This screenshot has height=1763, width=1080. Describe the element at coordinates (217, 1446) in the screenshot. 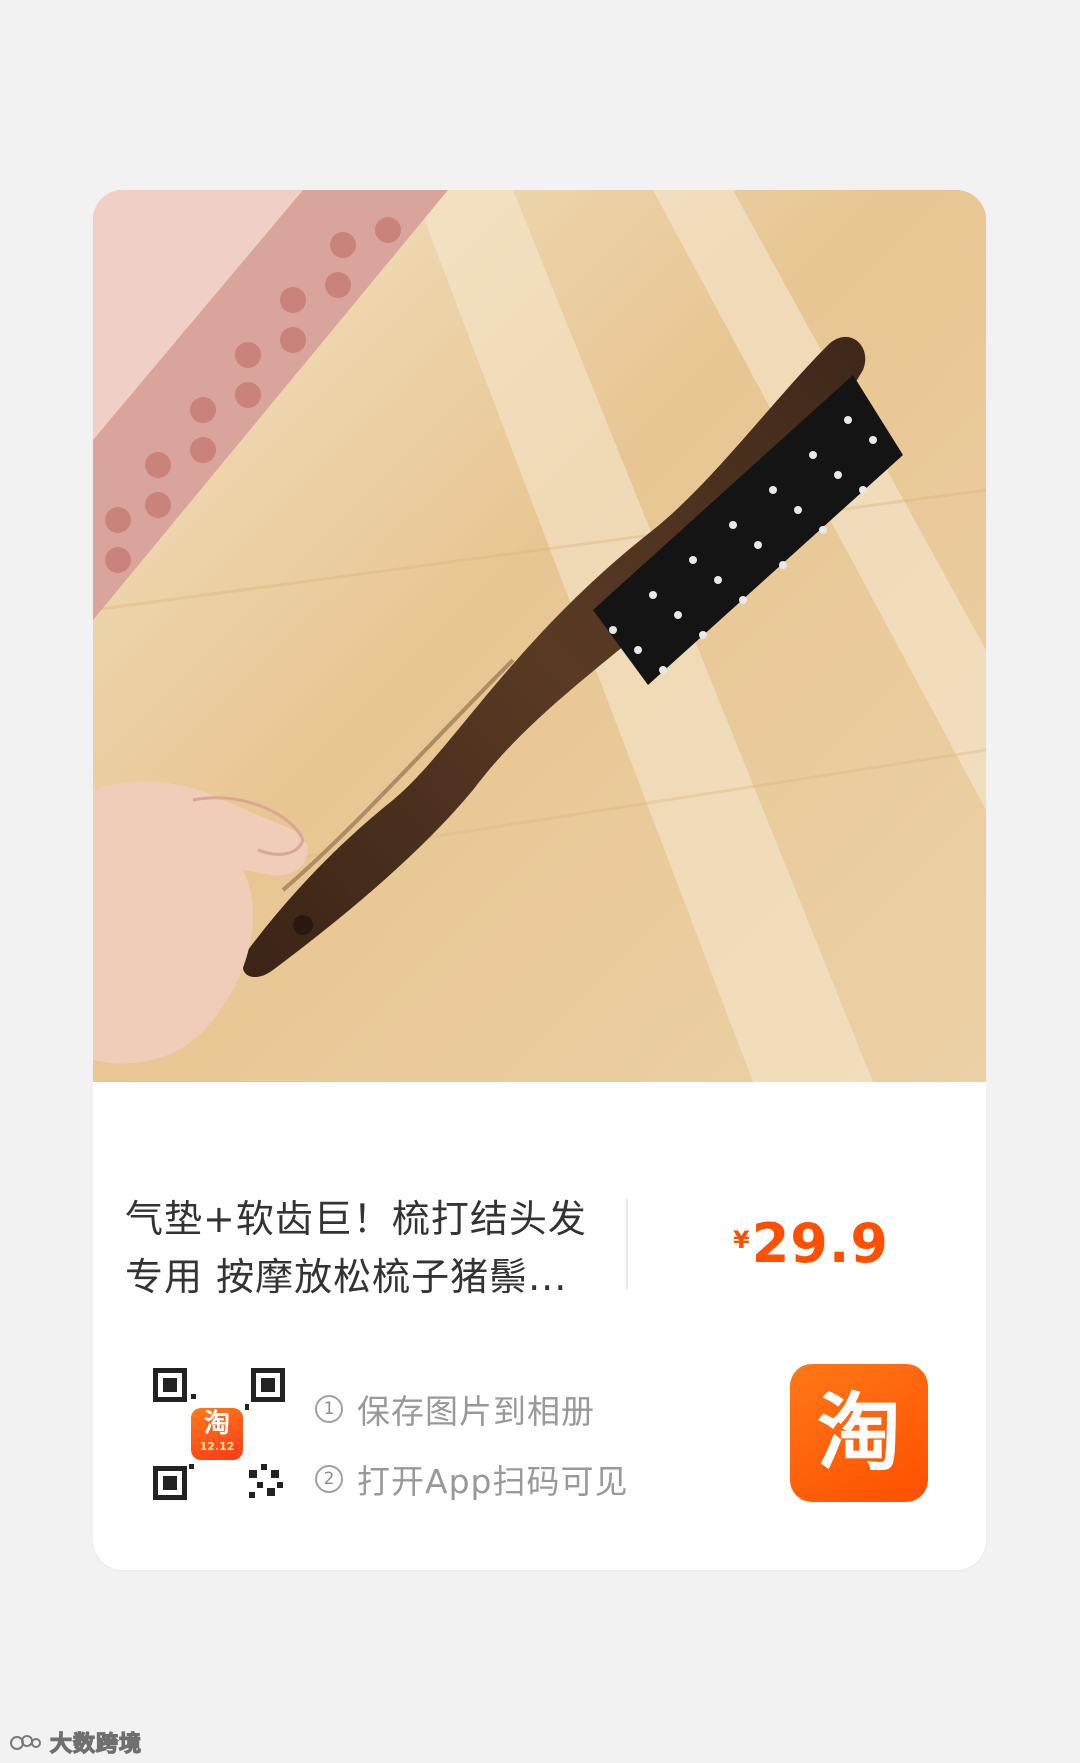

I see `badge-date: 12.12` at that location.